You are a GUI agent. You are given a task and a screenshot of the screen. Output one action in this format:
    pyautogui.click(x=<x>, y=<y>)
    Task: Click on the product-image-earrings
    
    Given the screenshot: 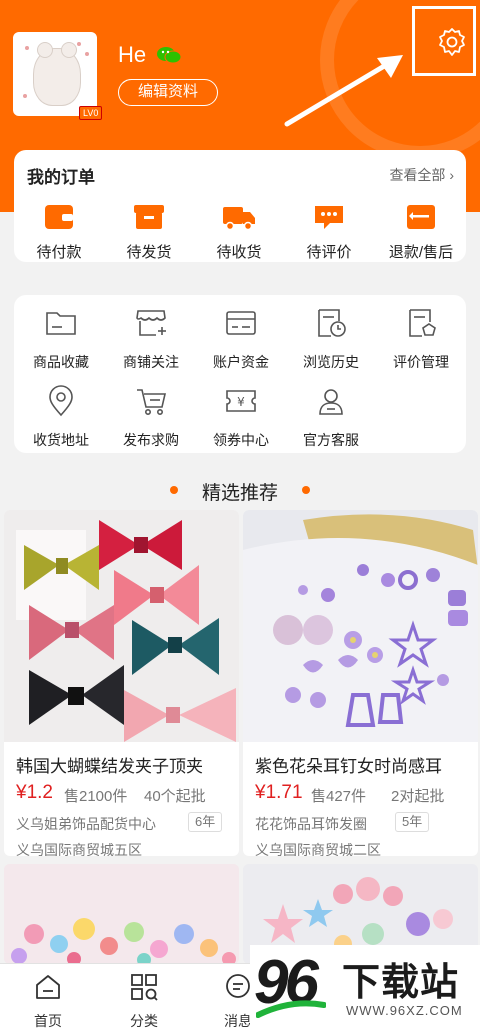 What is the action you would take?
    pyautogui.click(x=360, y=626)
    